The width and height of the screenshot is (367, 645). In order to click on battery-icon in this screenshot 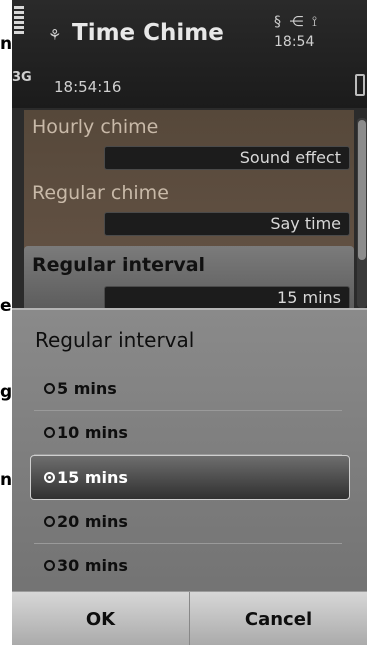, I will do `click(360, 85)`.